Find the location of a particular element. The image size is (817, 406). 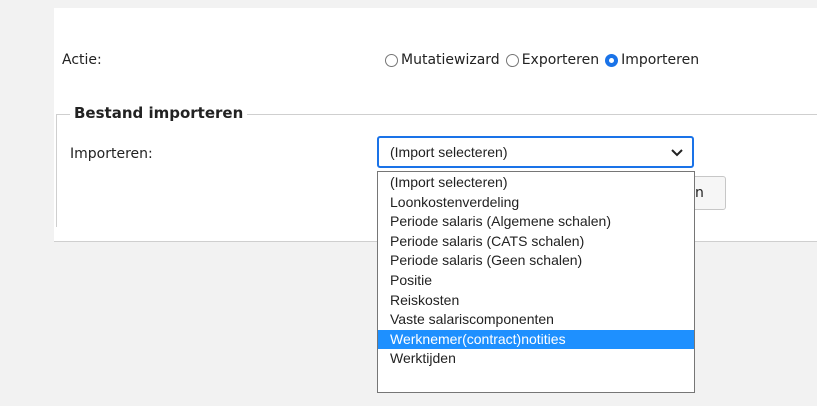

radio-button-checked is located at coordinates (612, 60).